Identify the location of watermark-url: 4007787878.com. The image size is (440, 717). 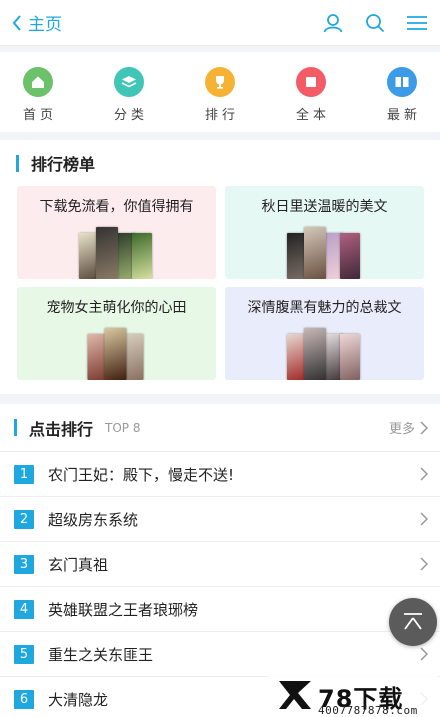
(368, 710).